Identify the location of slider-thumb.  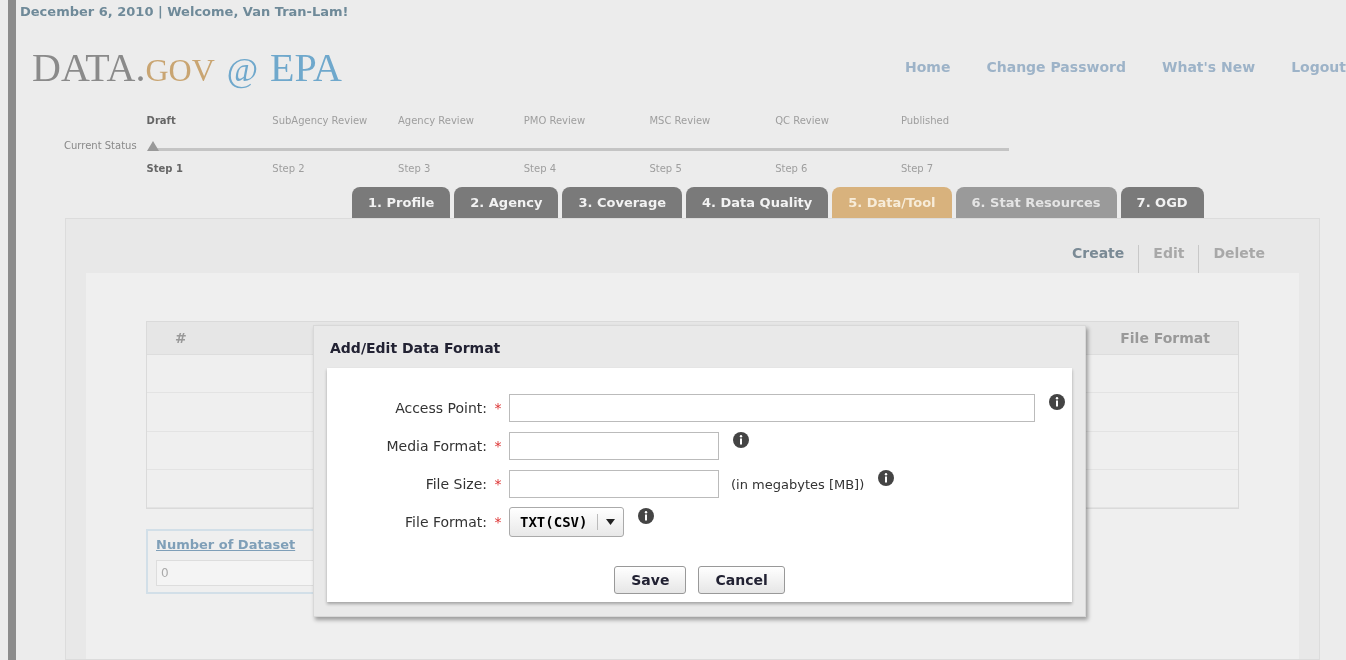
(152, 146).